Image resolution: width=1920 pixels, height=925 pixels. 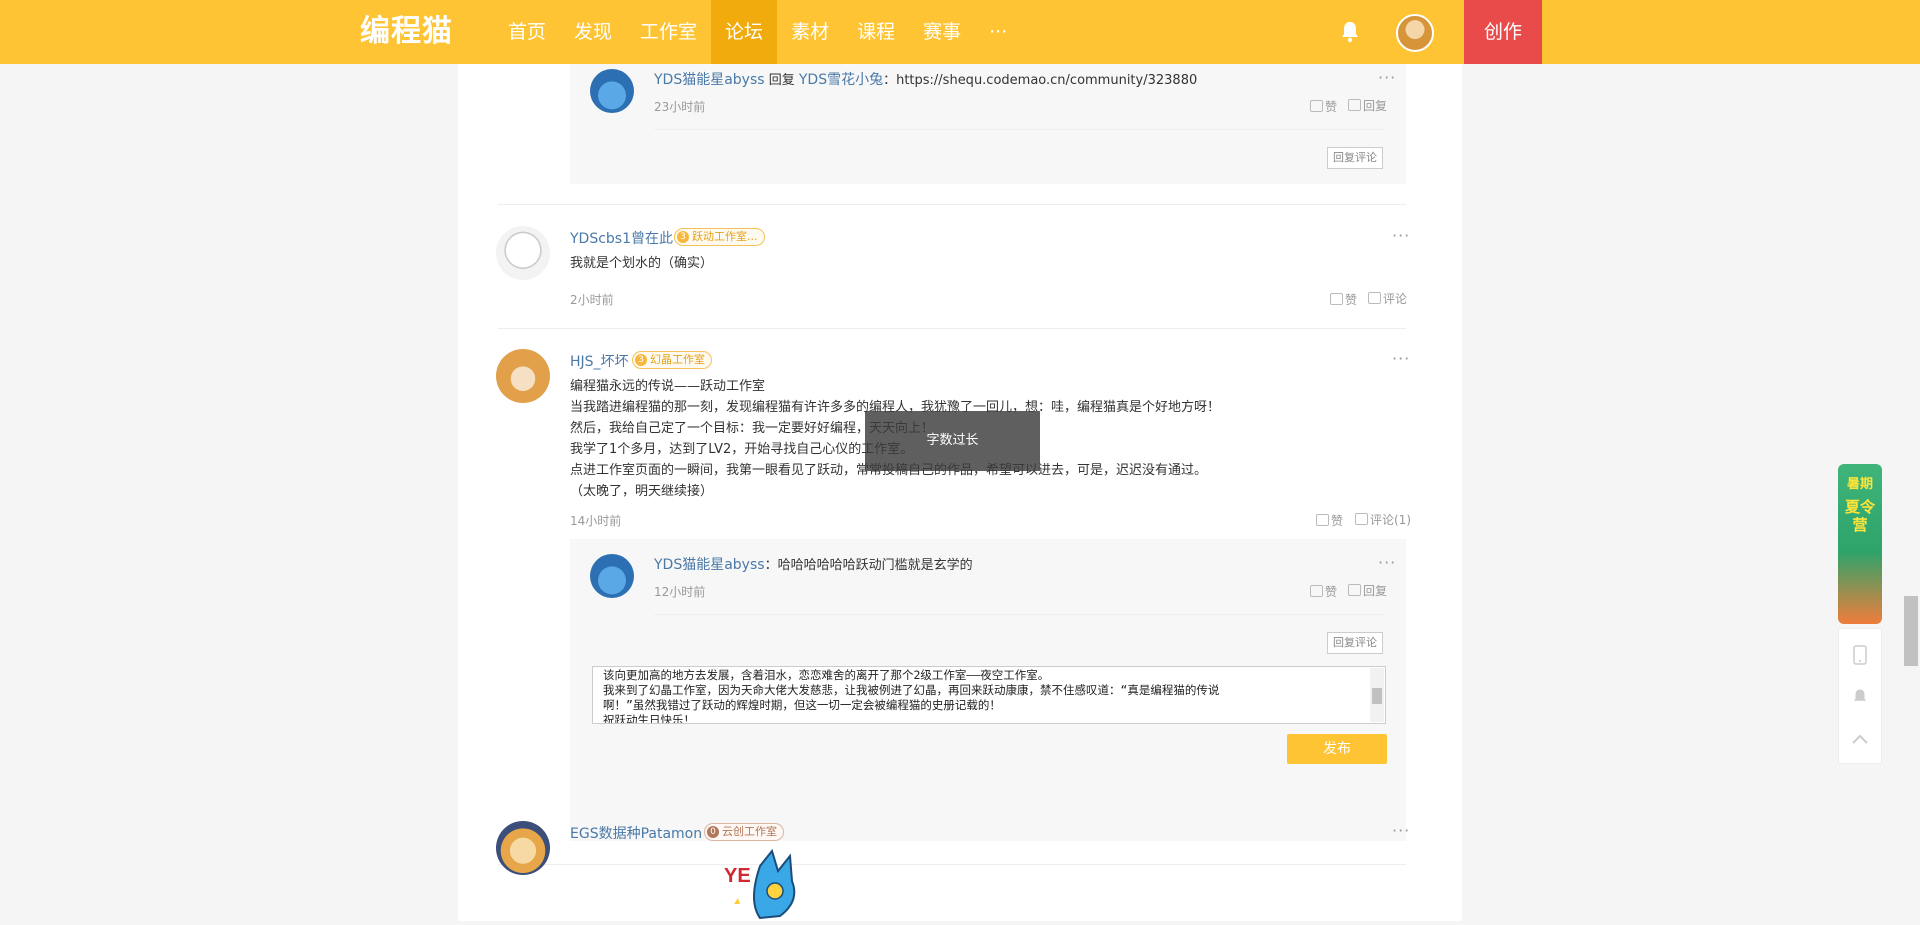 I want to click on reply-text: ：哈哈哈哈哈哈跃动门槛就是玄学的, so click(x=868, y=565).